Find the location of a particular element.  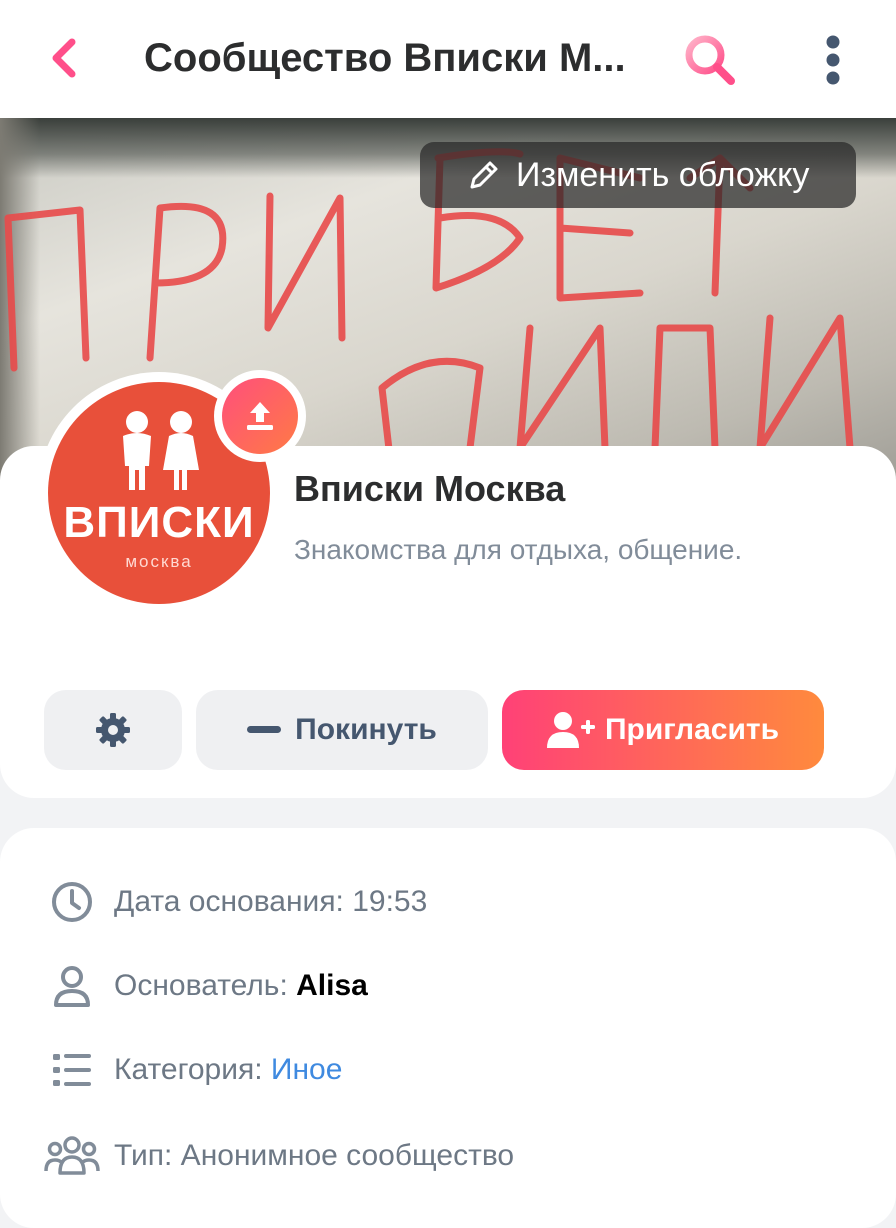

upload-icon is located at coordinates (260, 416).